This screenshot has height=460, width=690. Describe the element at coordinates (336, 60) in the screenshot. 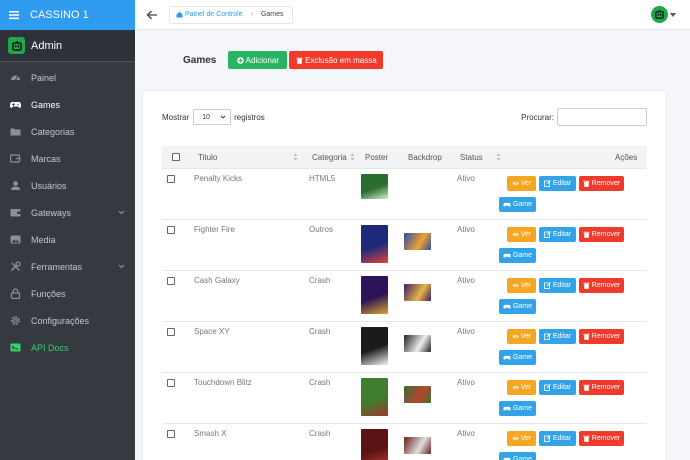

I see `mass-delete-button: Exclusão em massa` at that location.